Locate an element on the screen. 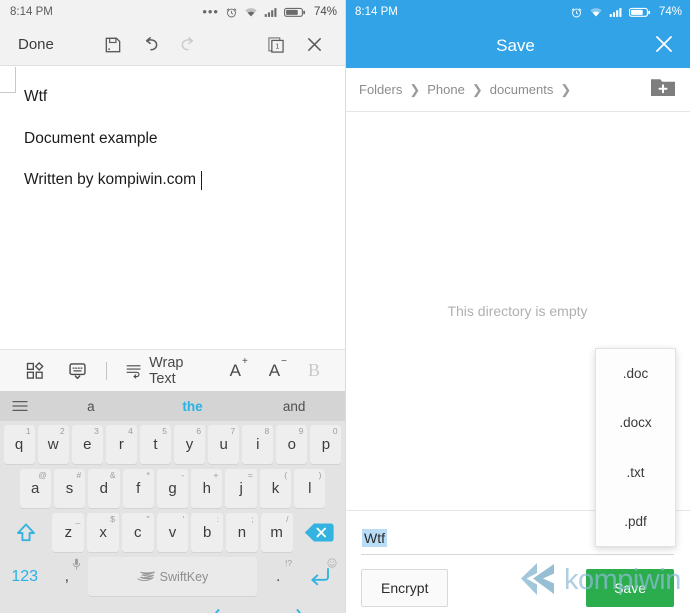 The image size is (690, 613). close-editor-button is located at coordinates (314, 44).